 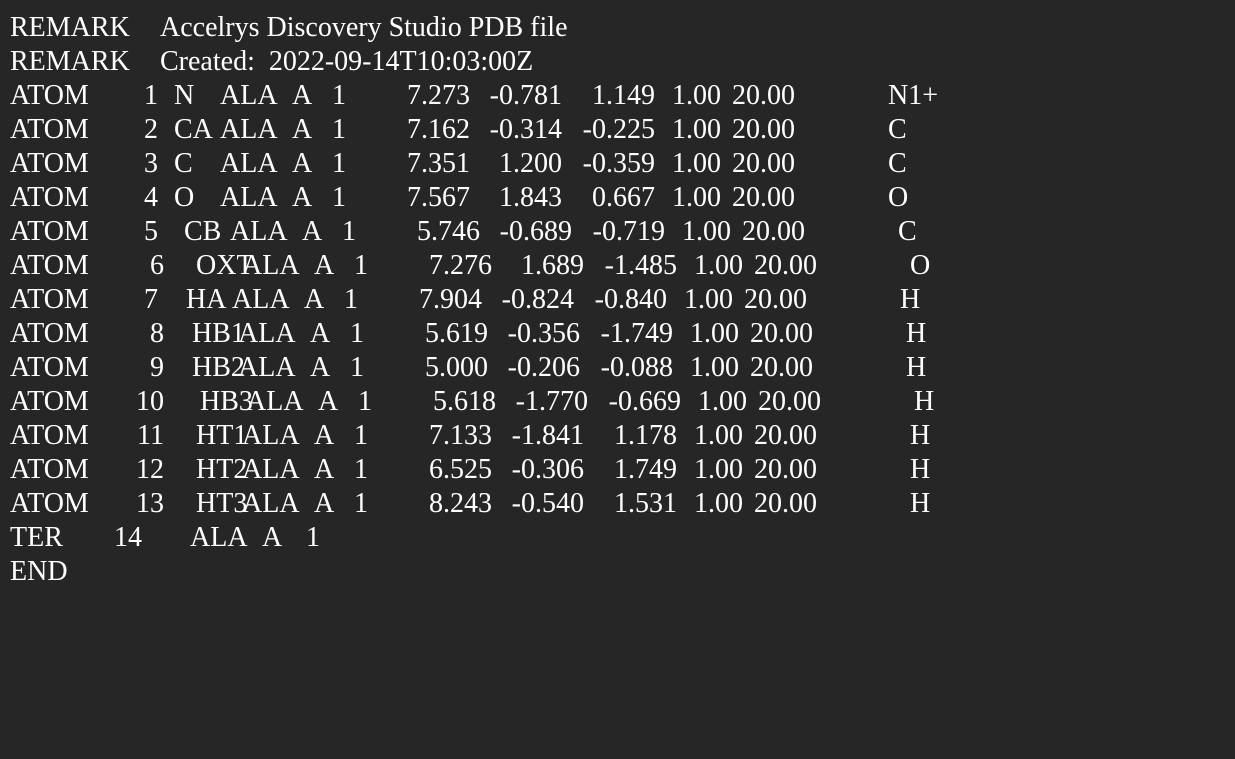 I want to click on atom-name: HA, so click(x=206, y=299).